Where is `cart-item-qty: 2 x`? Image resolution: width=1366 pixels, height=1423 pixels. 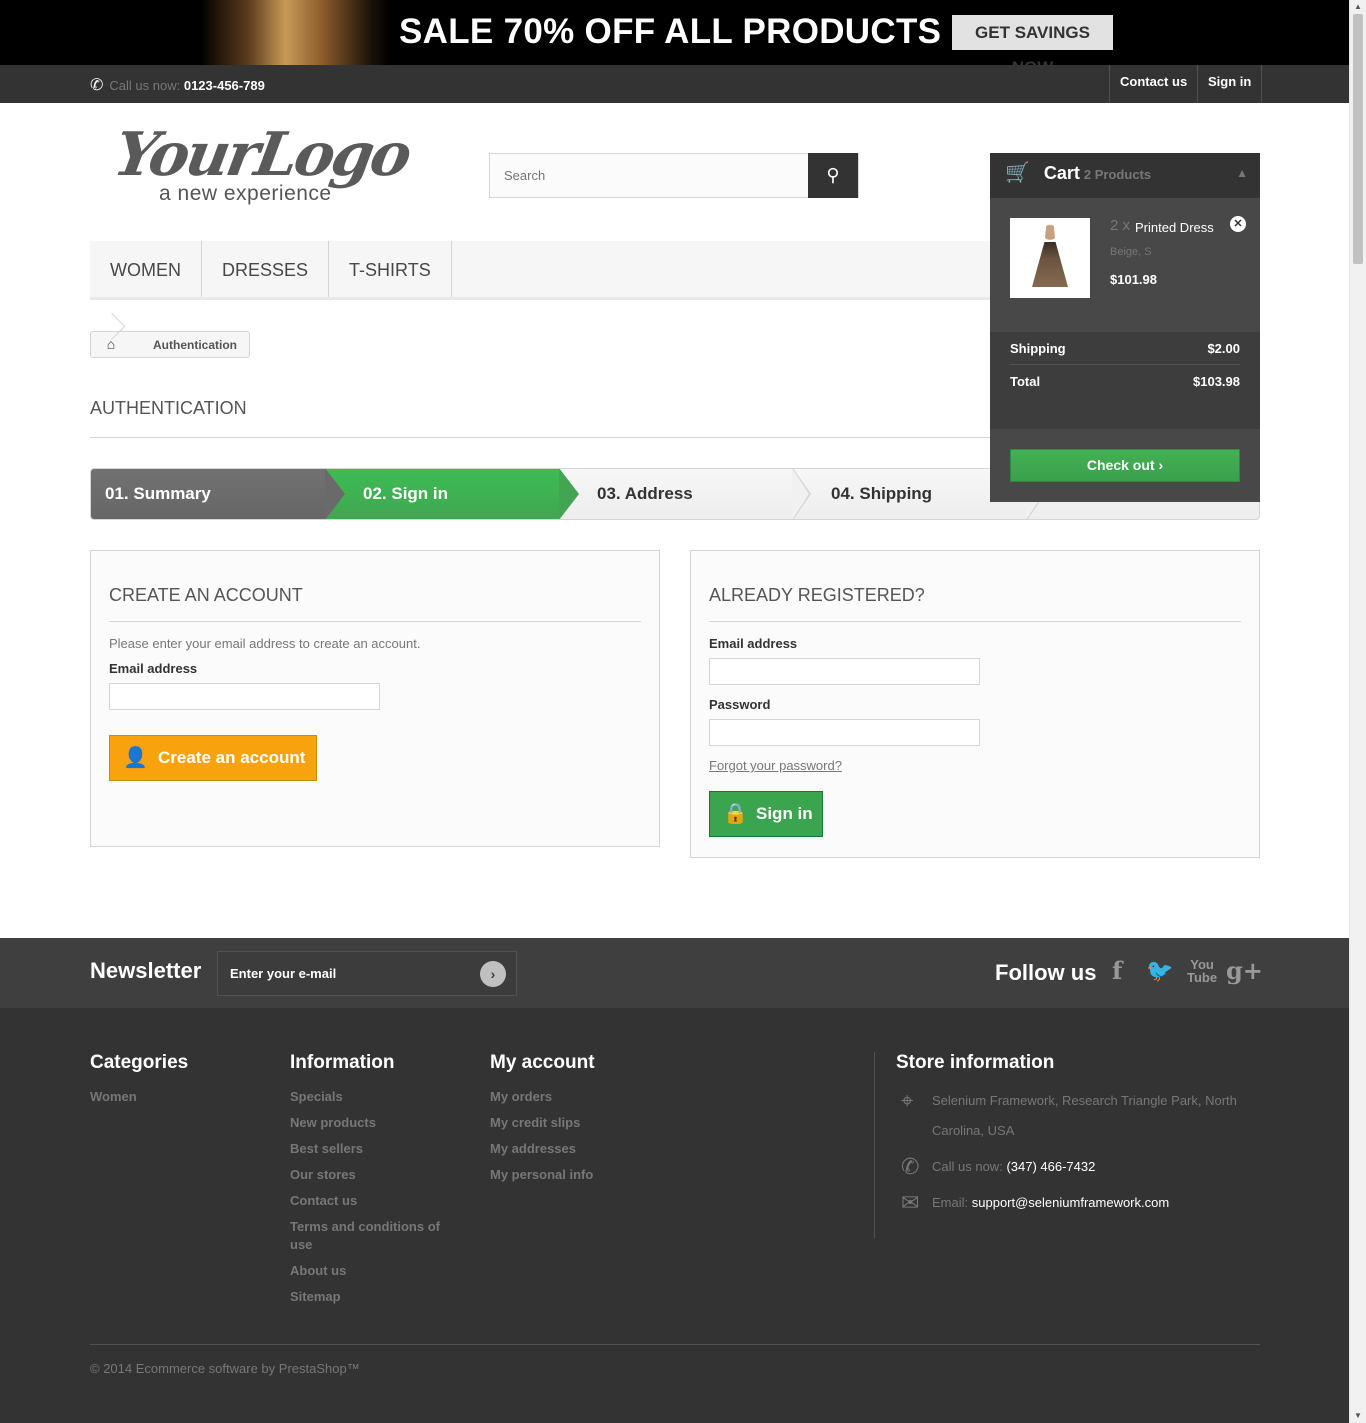
cart-item-qty: 2 x is located at coordinates (1120, 225).